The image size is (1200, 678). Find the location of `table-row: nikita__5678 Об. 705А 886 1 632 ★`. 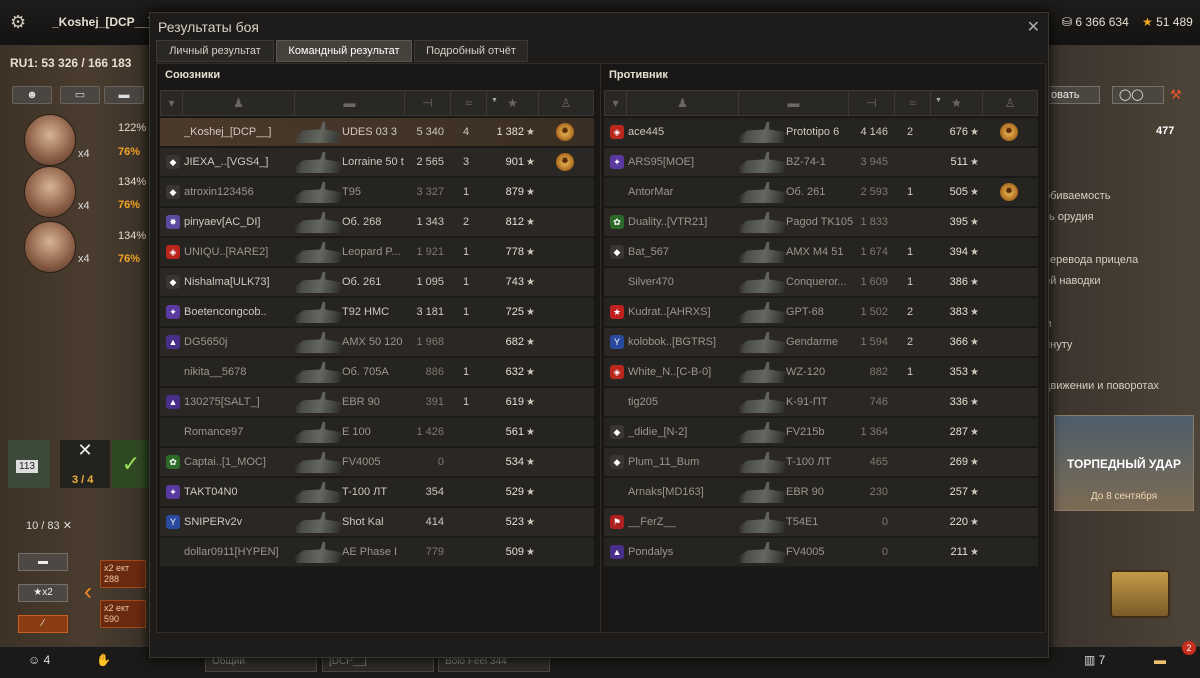

table-row: nikita__5678 Об. 705А 886 1 632 ★ is located at coordinates (377, 372).